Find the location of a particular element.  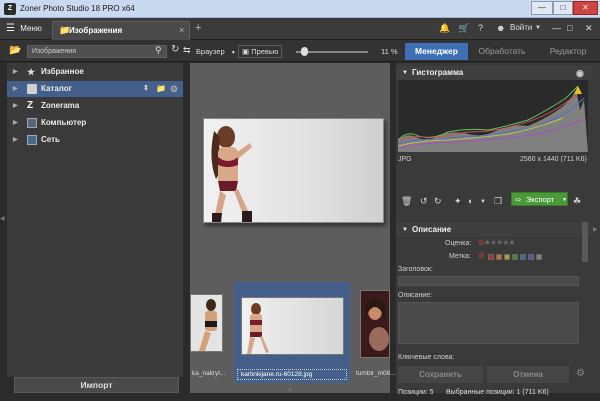

navigator-item-network: ▶ Сеть is located at coordinates (95, 140).